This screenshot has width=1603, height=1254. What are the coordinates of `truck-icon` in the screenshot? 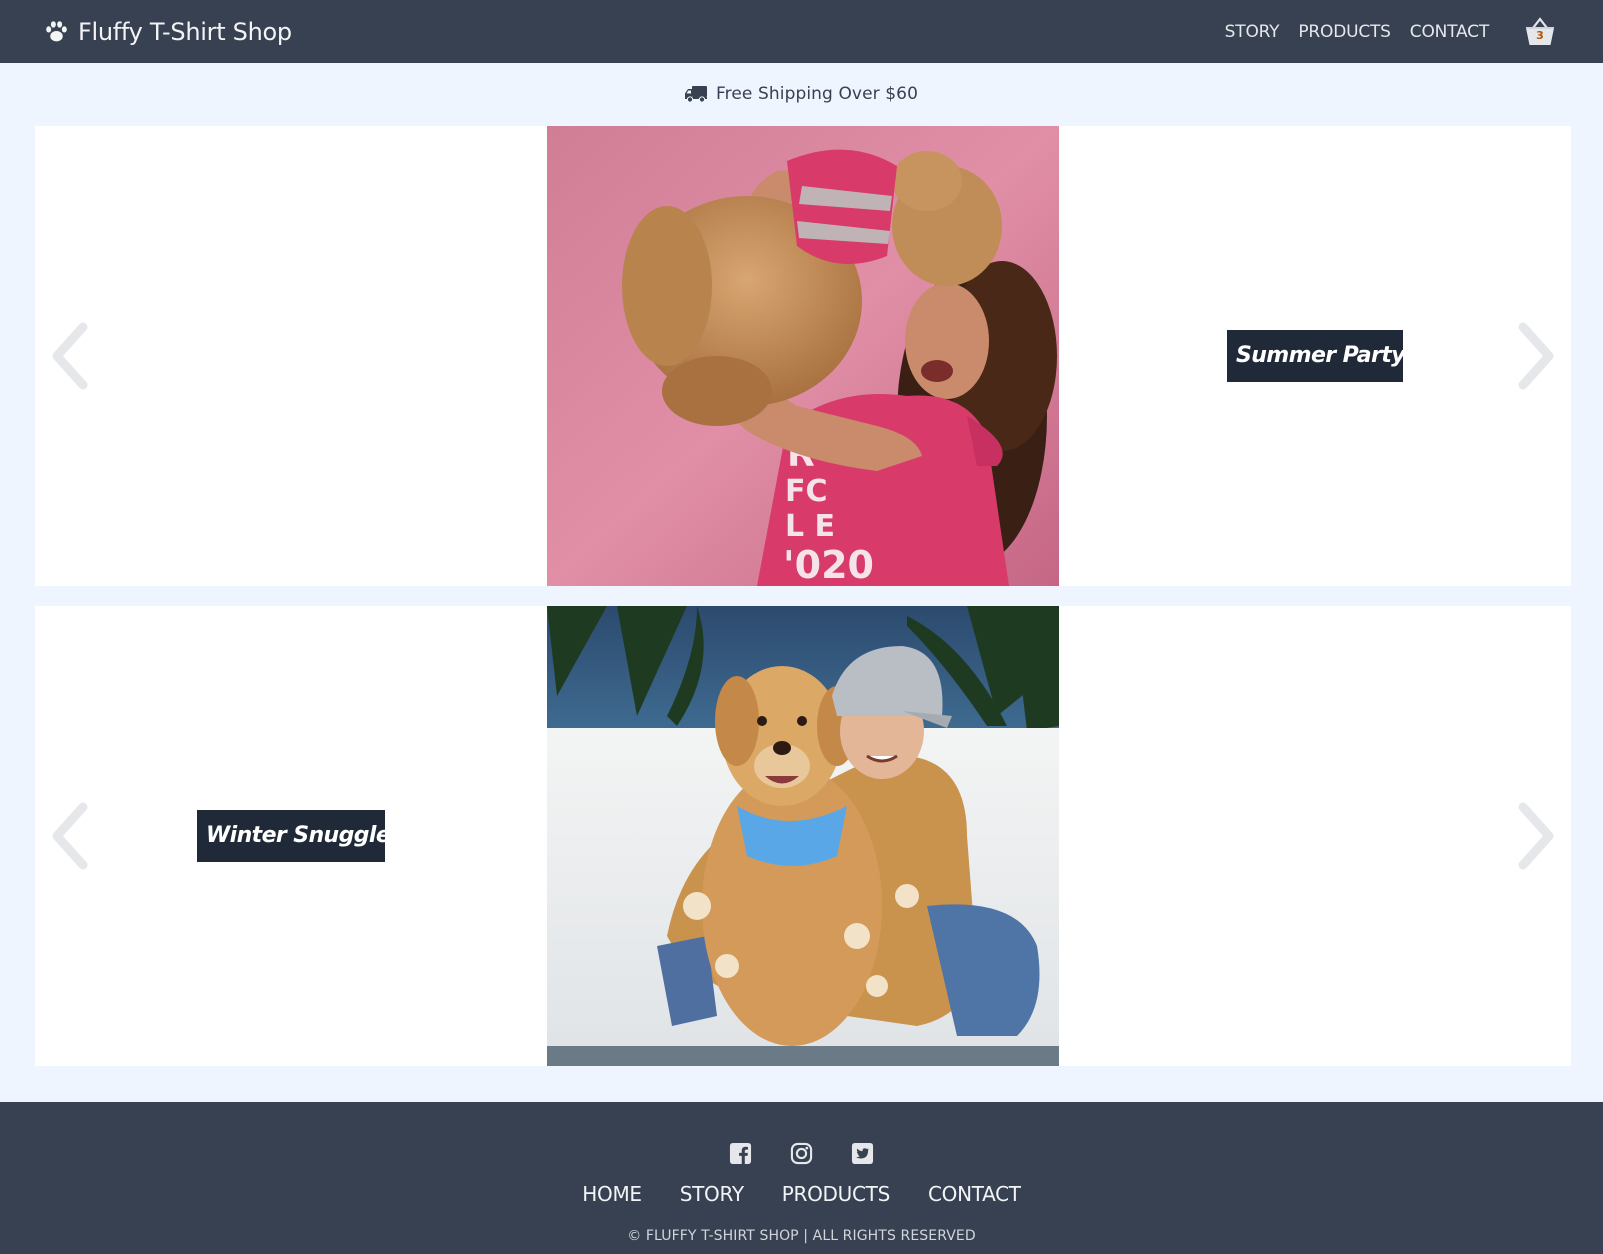 It's located at (696, 94).